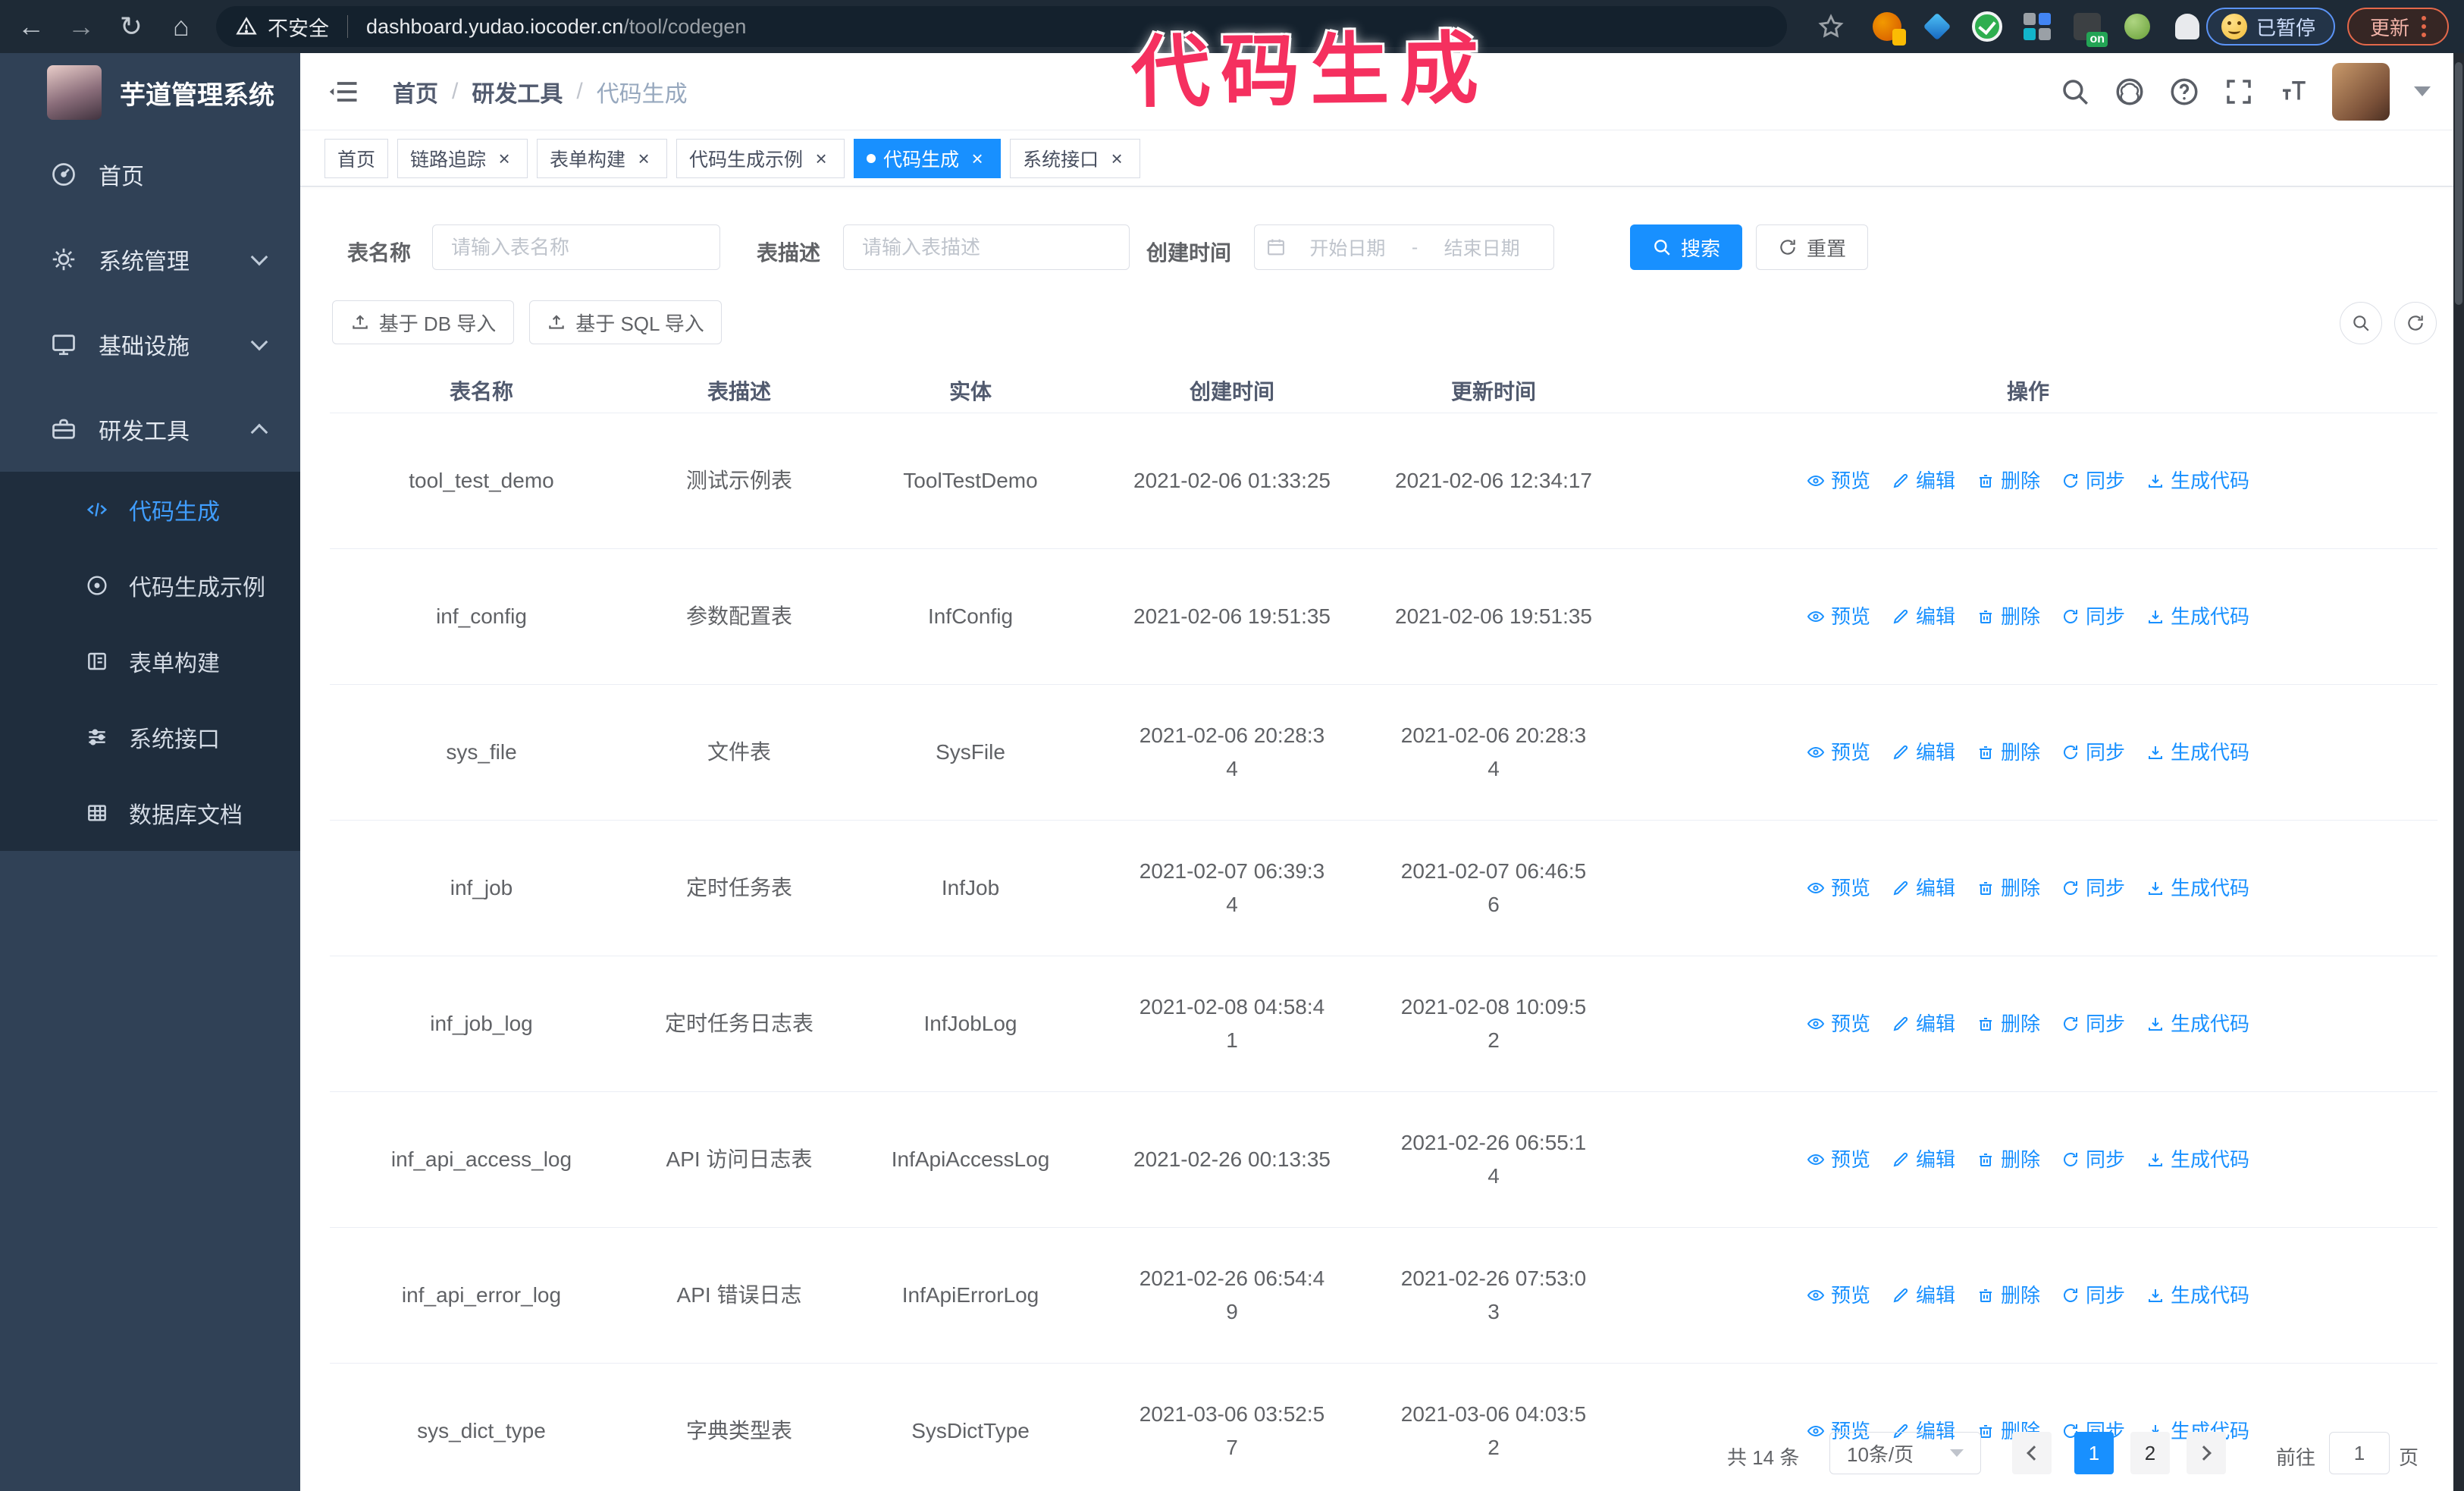 This screenshot has width=2464, height=1491. I want to click on breadcrumb-home: 首页, so click(416, 91).